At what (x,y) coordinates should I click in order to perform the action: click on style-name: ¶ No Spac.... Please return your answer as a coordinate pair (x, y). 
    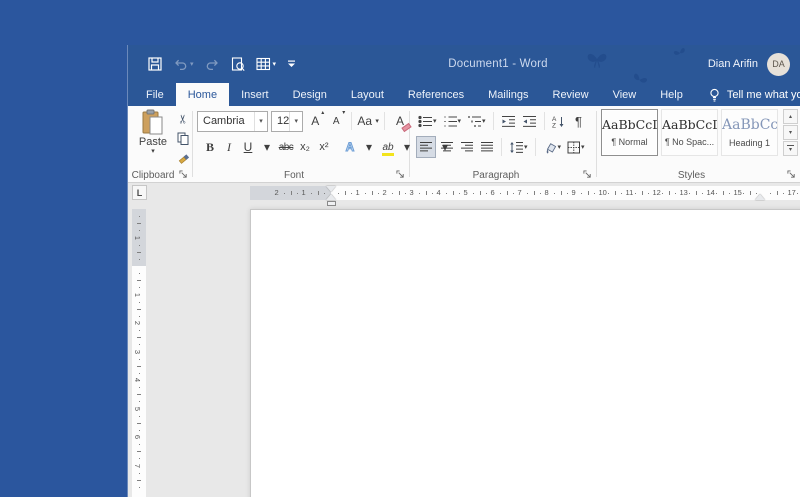
    Looking at the image, I should click on (689, 142).